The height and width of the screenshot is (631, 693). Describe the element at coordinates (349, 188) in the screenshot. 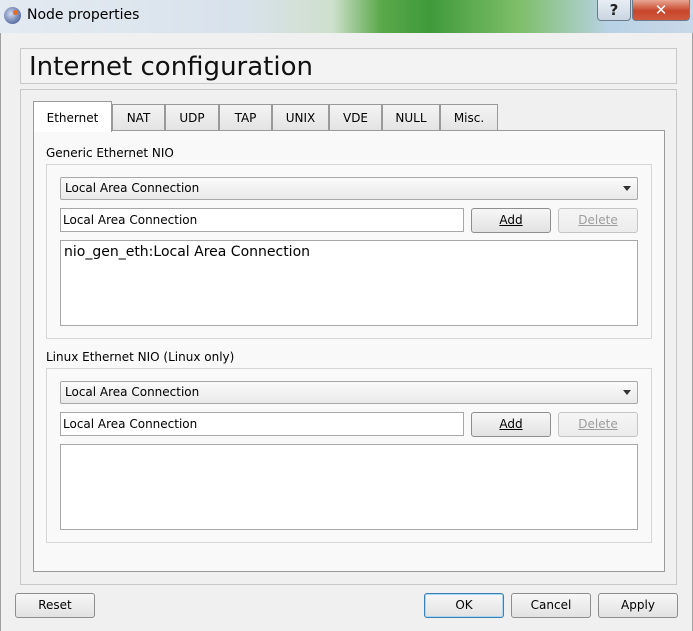

I see `generic-interface-select: Local Area Connection` at that location.